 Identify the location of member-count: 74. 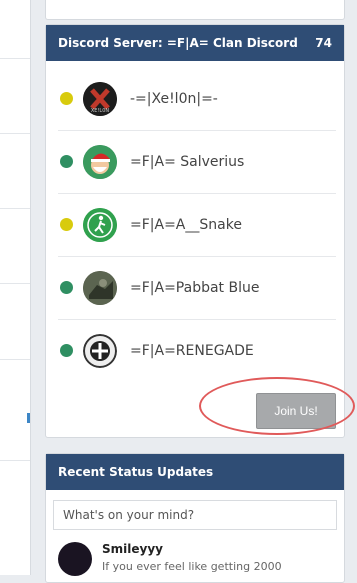
(323, 43).